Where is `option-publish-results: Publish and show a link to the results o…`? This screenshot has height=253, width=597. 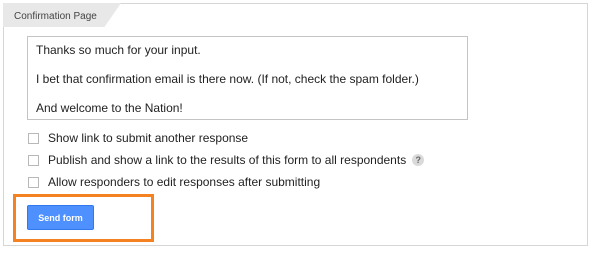 option-publish-results: Publish and show a link to the results o… is located at coordinates (226, 160).